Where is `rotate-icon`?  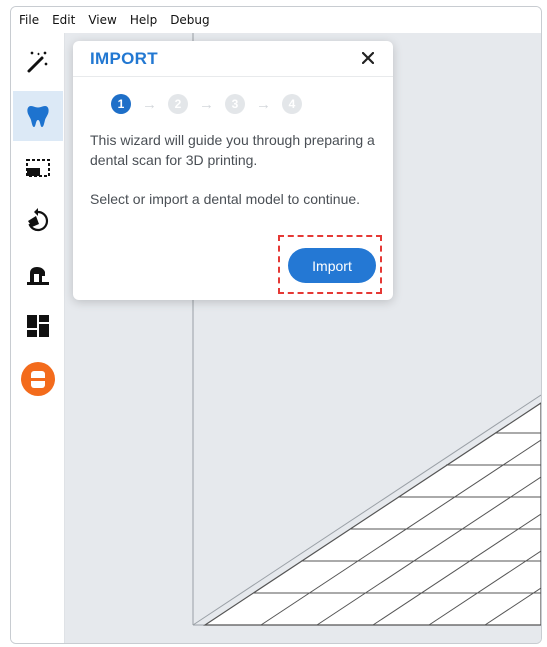 rotate-icon is located at coordinates (38, 220).